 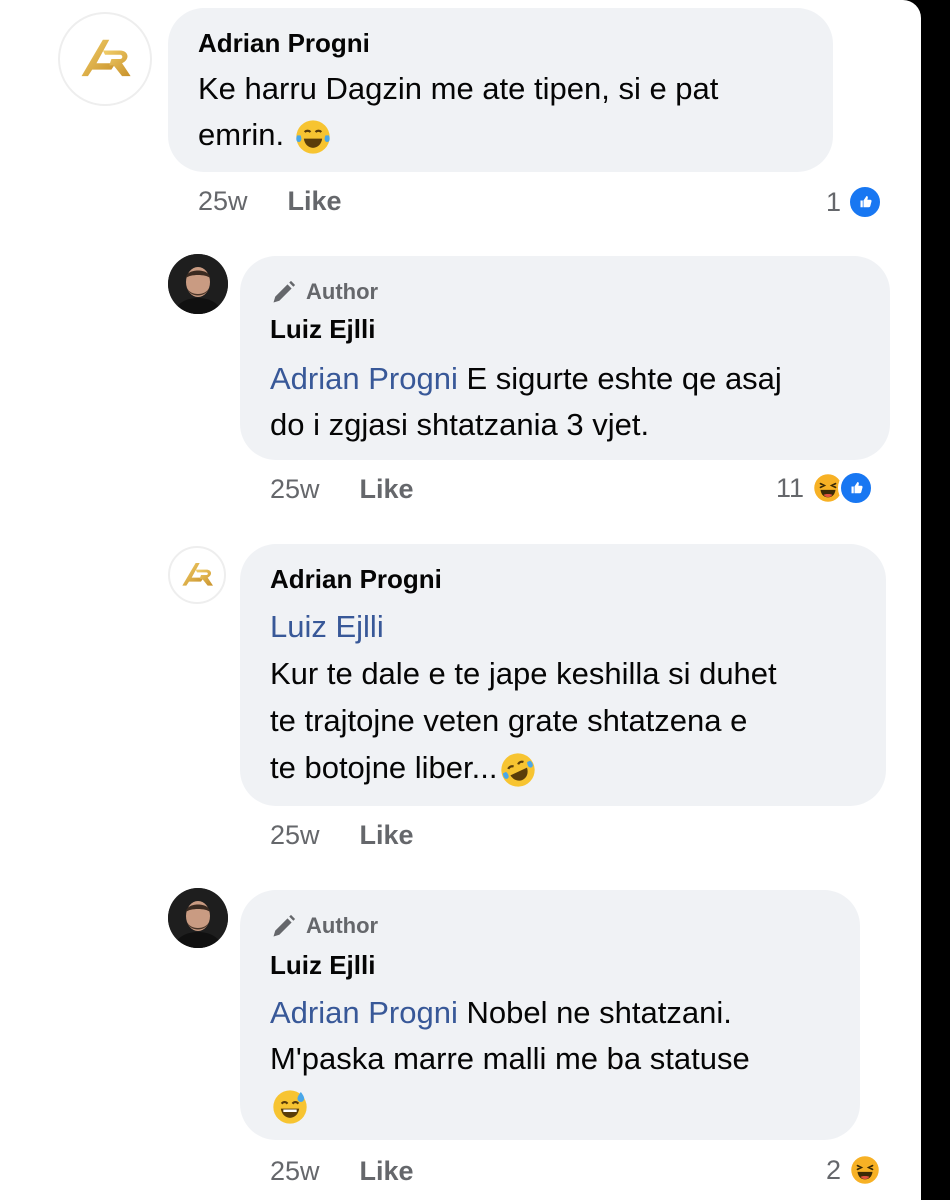 I want to click on reaction-summary: 2, so click(x=855, y=1170).